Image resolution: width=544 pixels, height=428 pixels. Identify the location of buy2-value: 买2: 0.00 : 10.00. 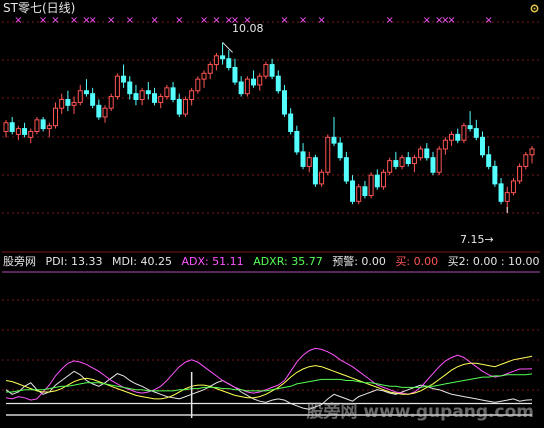
(493, 261).